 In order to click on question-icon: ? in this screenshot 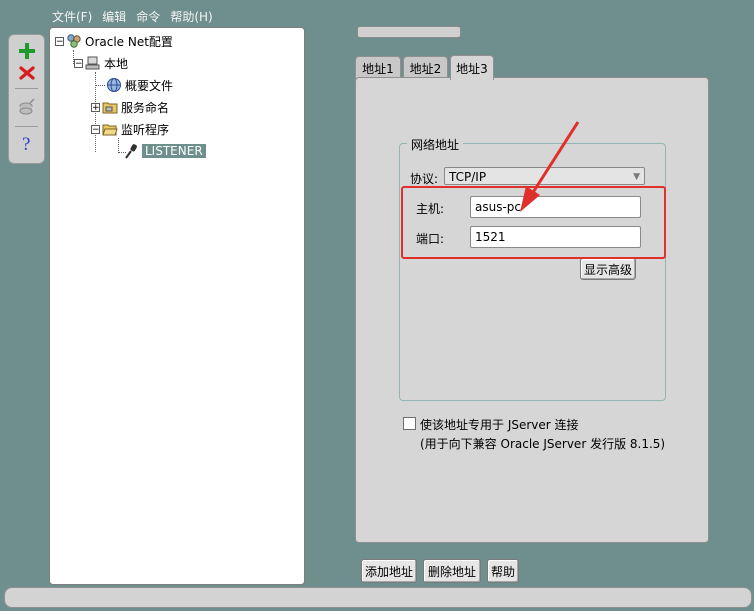, I will do `click(26, 143)`.